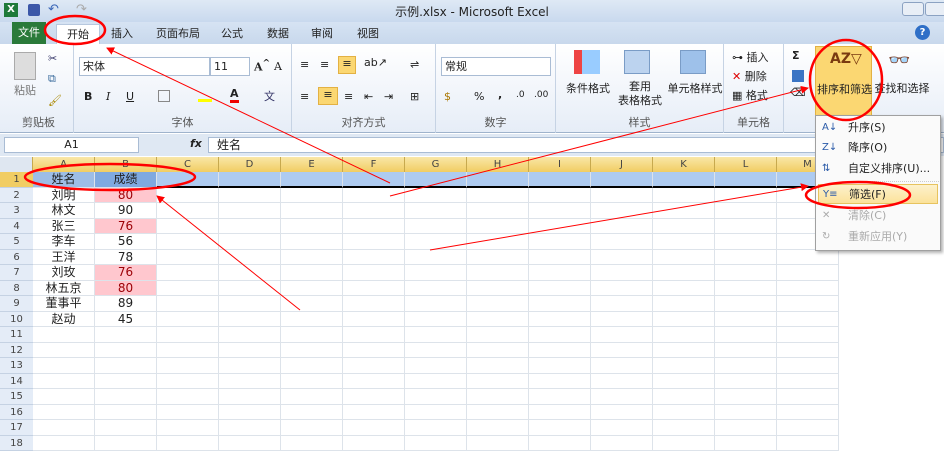 This screenshot has width=944, height=451. I want to click on cell-L9, so click(746, 304).